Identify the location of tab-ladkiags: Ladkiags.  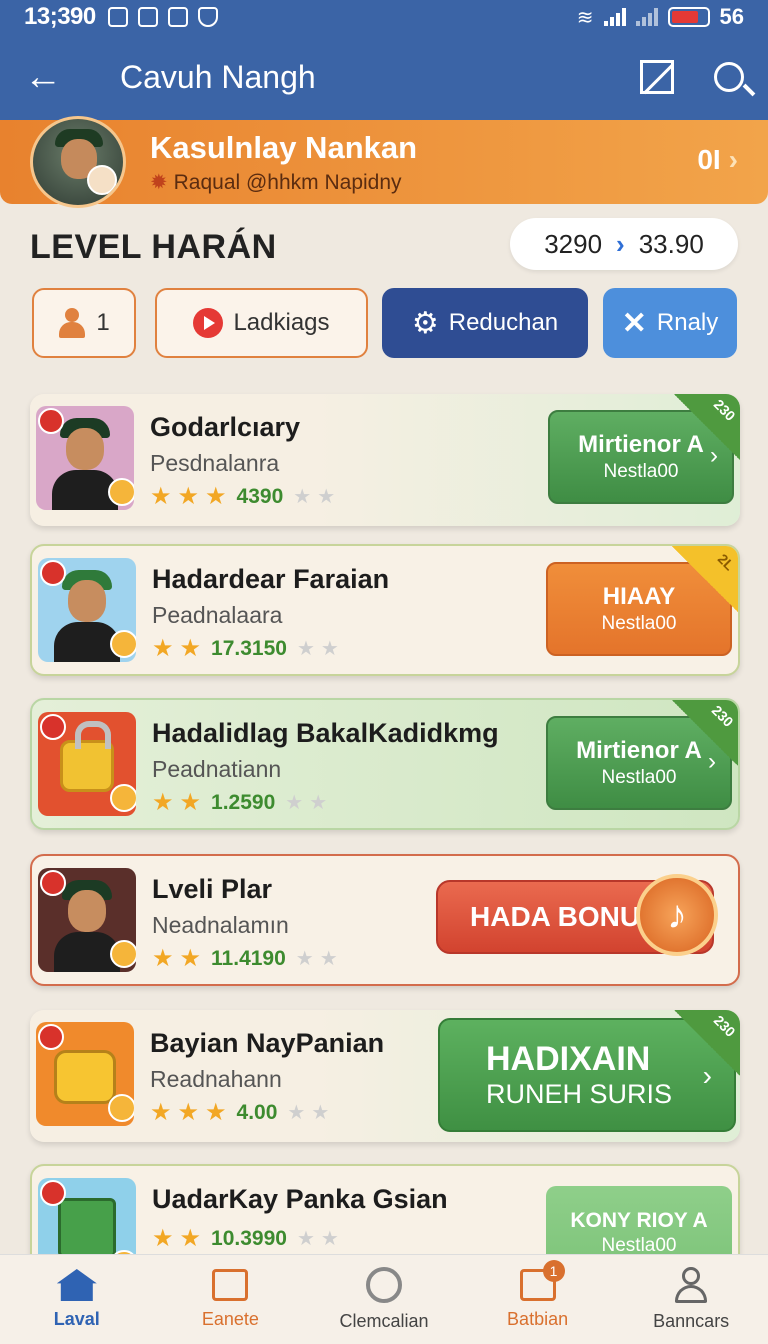
(261, 323).